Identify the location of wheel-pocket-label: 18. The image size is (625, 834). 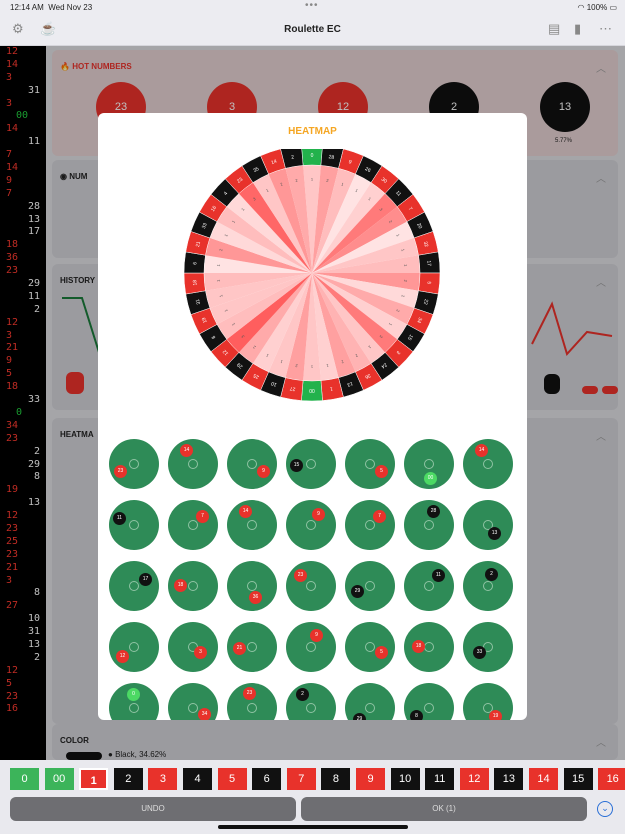
(195, 282).